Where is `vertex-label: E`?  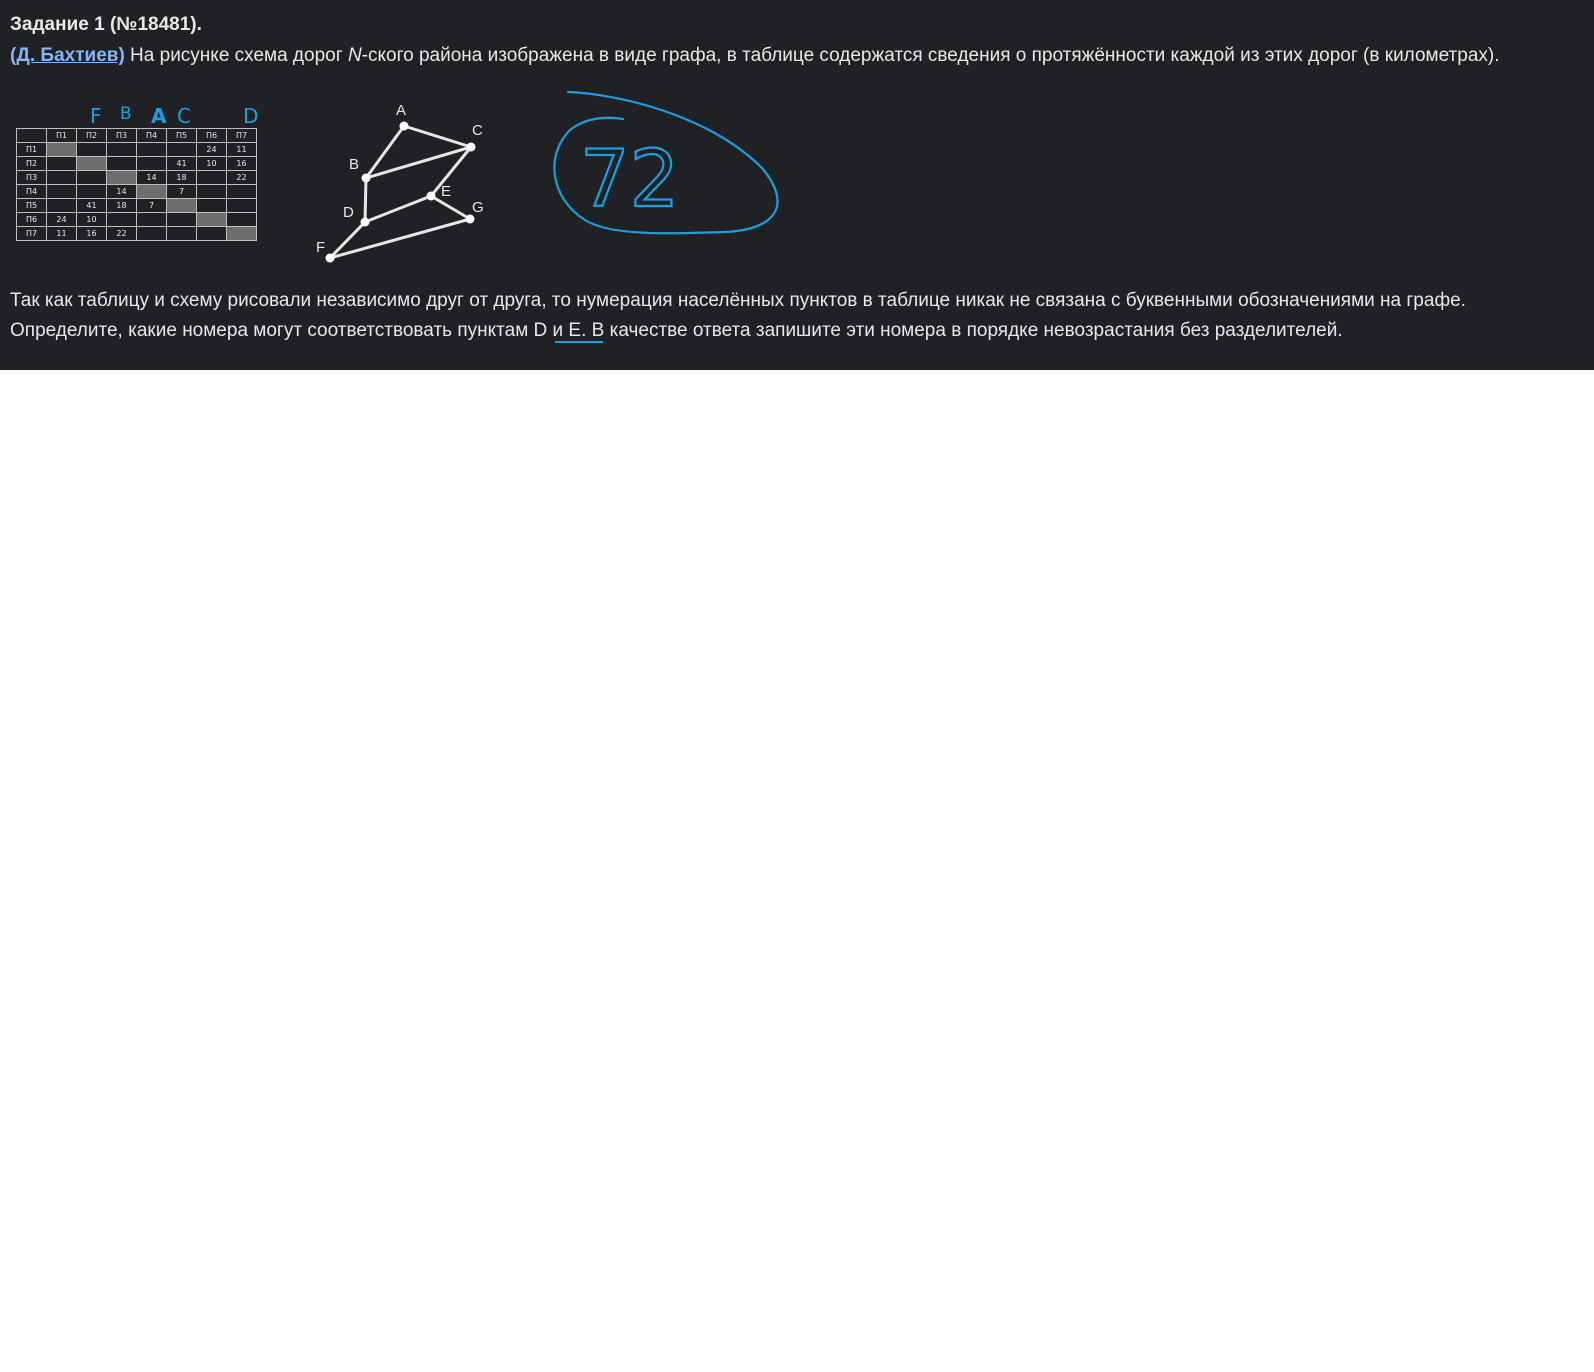
vertex-label: E is located at coordinates (446, 191).